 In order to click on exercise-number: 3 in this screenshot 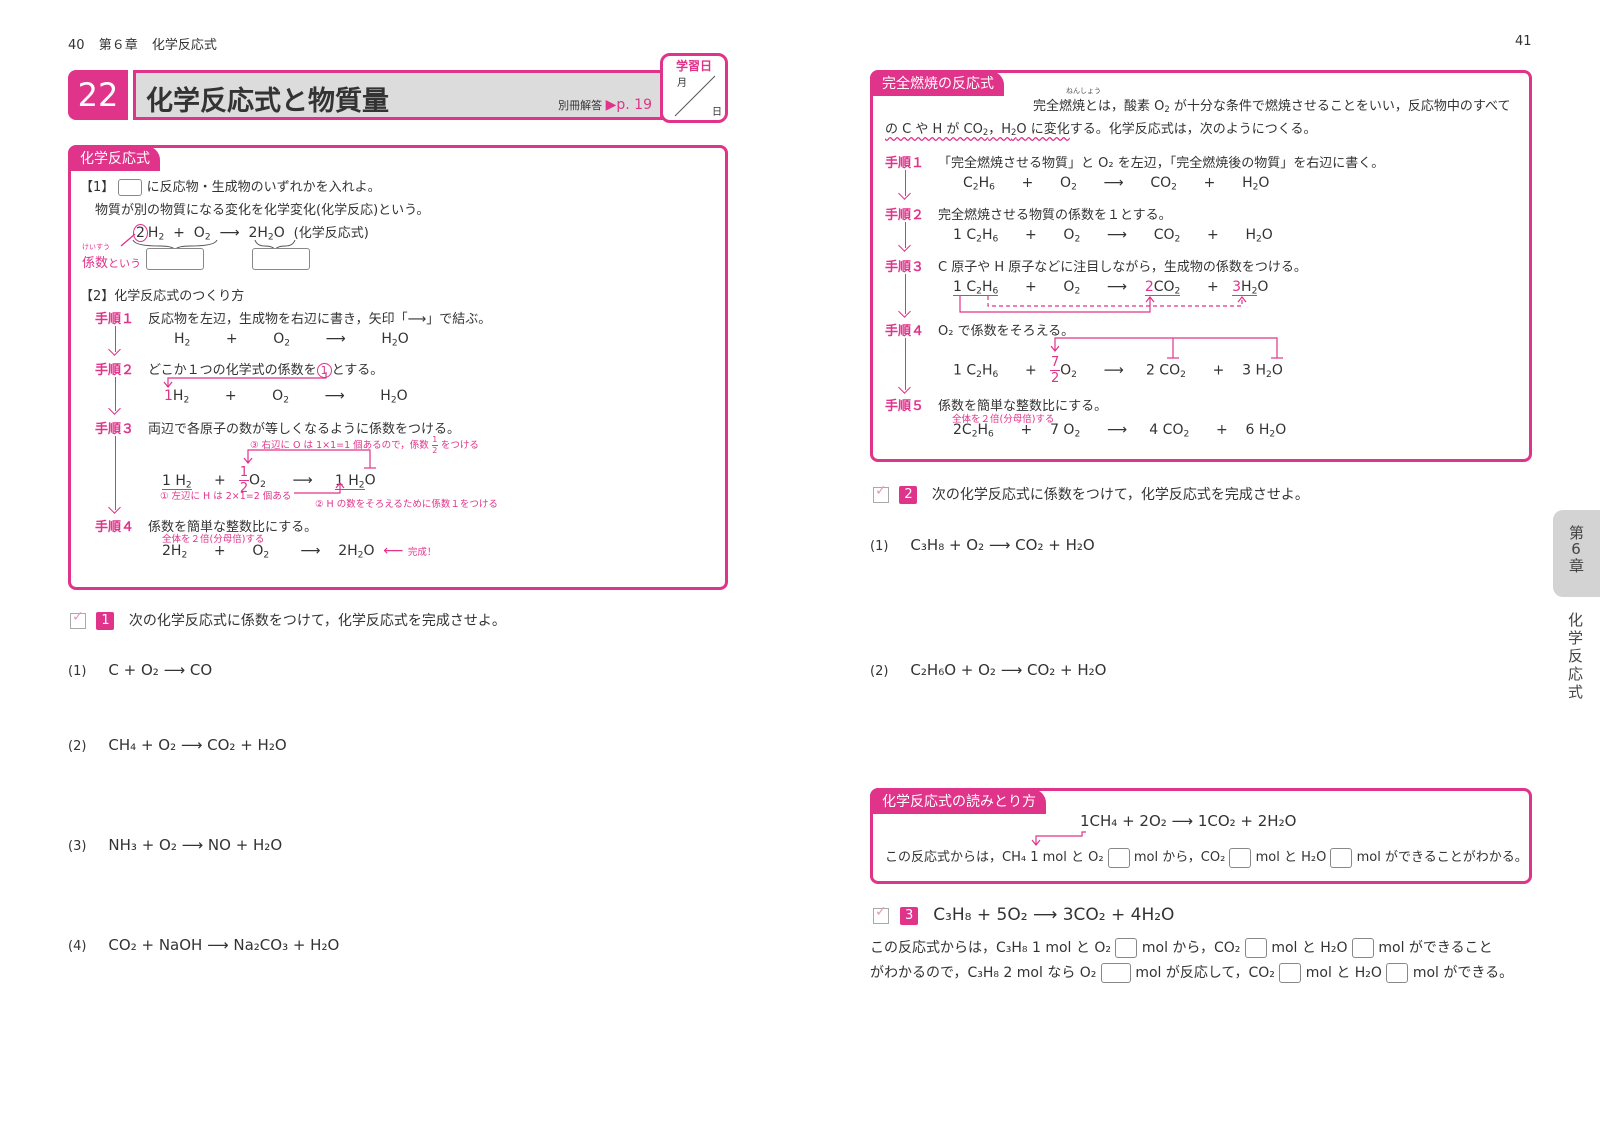, I will do `click(909, 915)`.